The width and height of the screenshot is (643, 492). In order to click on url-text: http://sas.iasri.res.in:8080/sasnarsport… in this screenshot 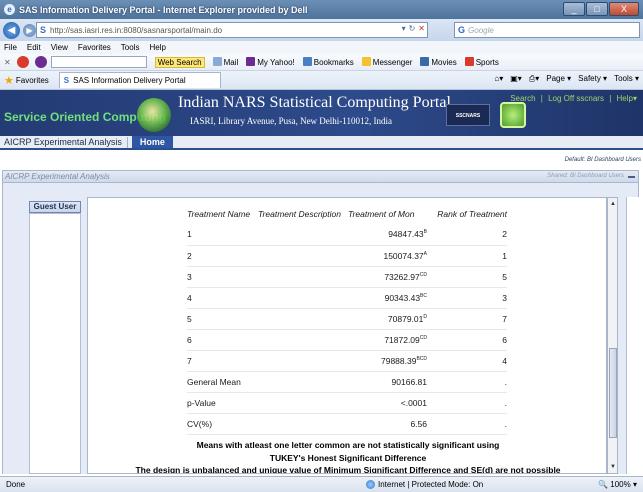, I will do `click(136, 30)`.